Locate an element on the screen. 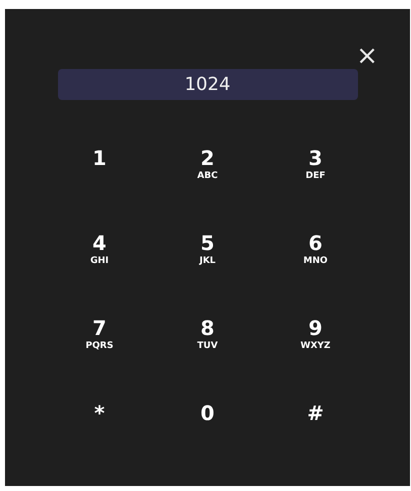  number-field: 1024 is located at coordinates (208, 84).